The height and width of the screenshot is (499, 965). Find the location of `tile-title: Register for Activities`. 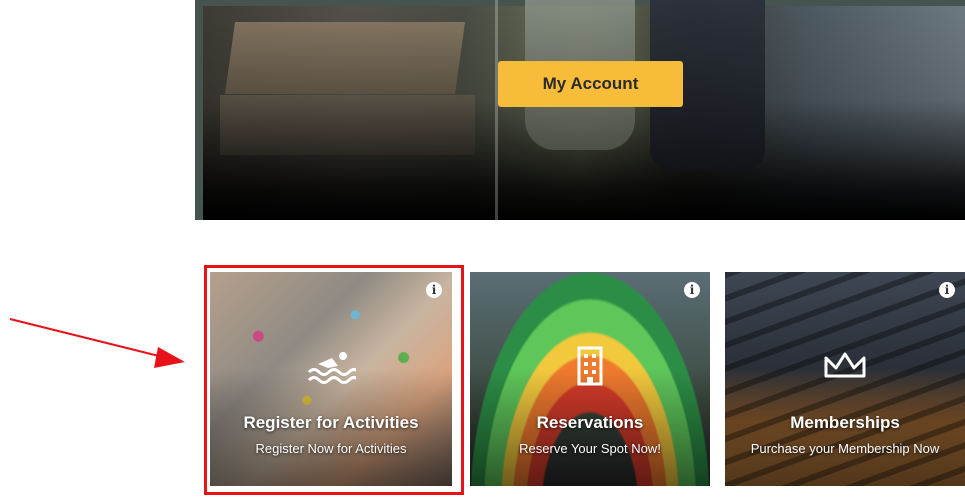

tile-title: Register for Activities is located at coordinates (331, 422).